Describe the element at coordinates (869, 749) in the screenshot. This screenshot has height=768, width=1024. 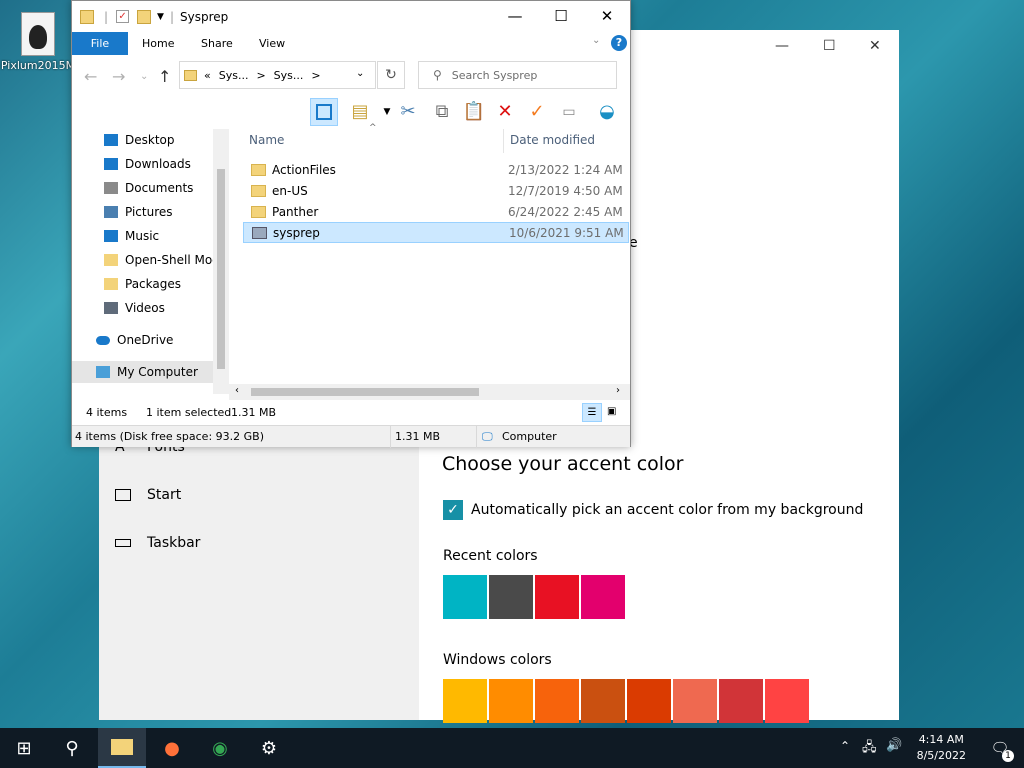
I see `network-icon: 🖧` at that location.